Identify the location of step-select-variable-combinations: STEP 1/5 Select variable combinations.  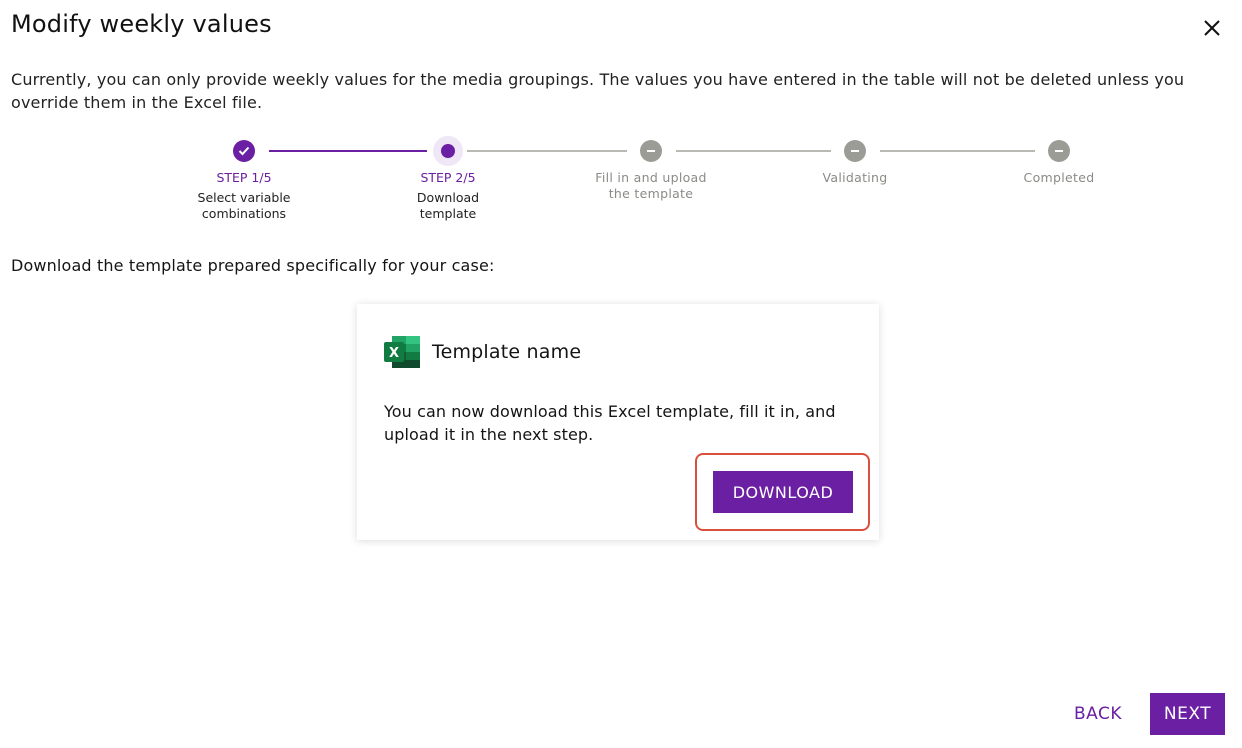
(244, 179).